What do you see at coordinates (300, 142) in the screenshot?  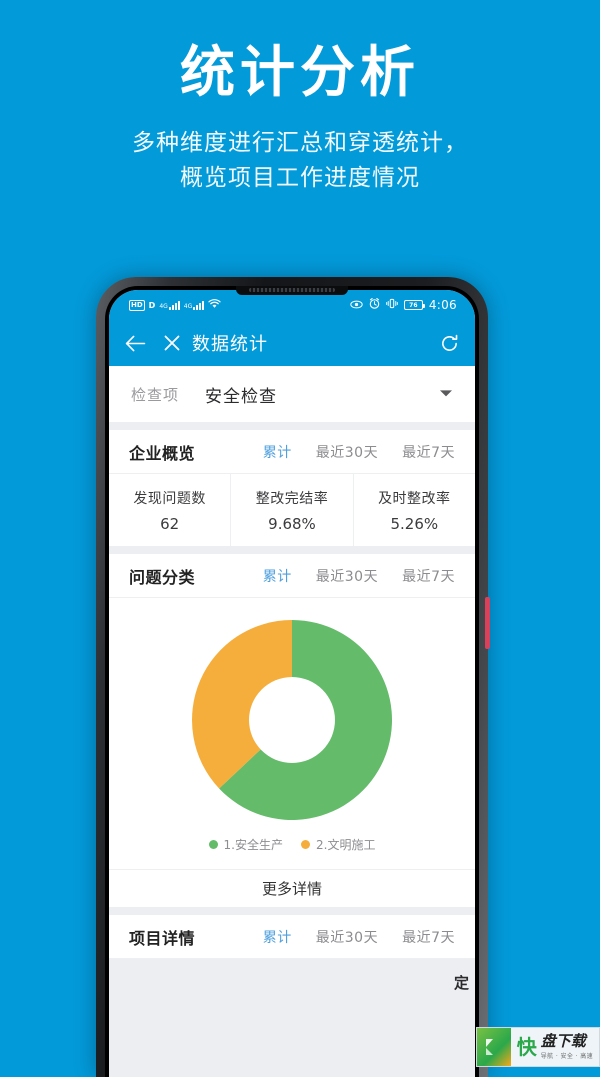 I see `promo-subtitle-line-1: 多种维度进行汇总和穿透统计，` at bounding box center [300, 142].